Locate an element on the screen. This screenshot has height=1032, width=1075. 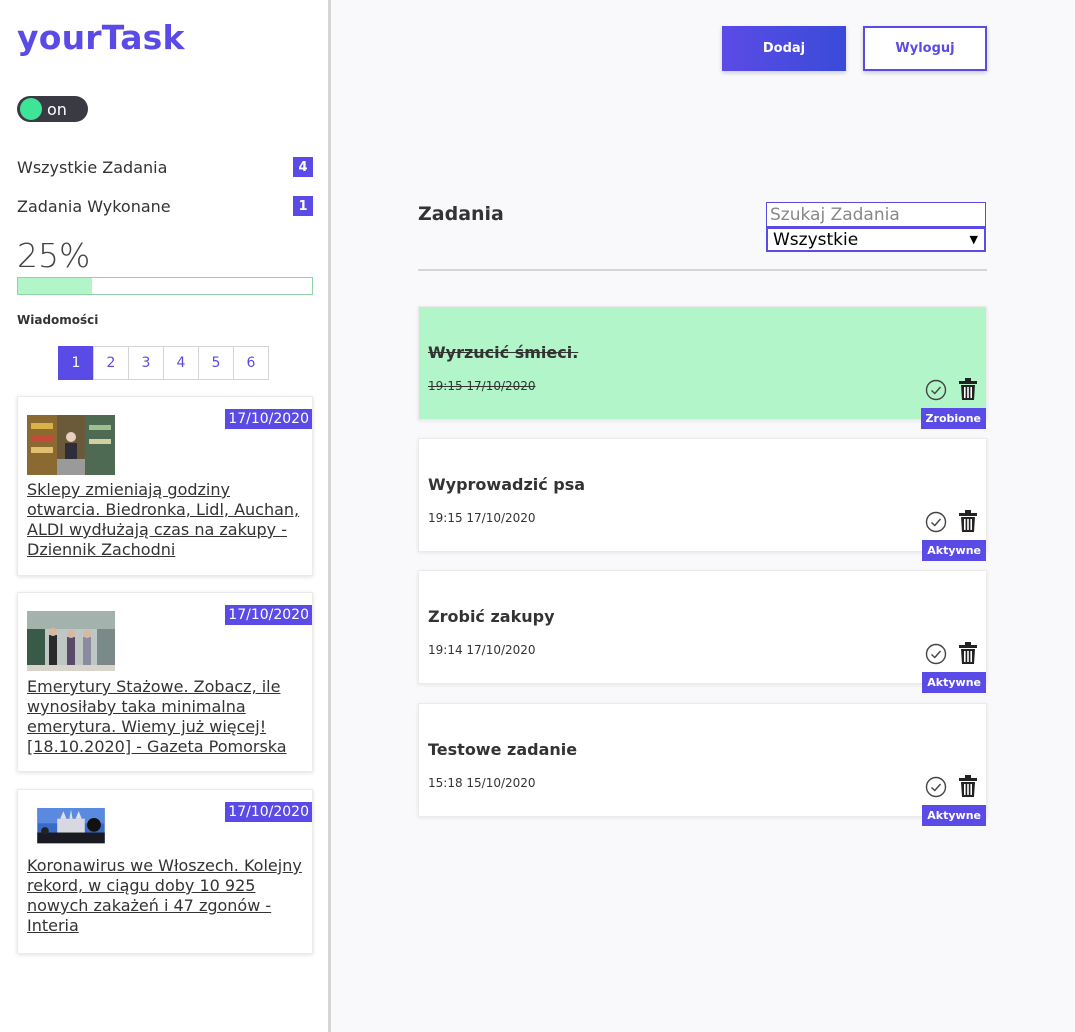
progress-bar is located at coordinates (165, 286).